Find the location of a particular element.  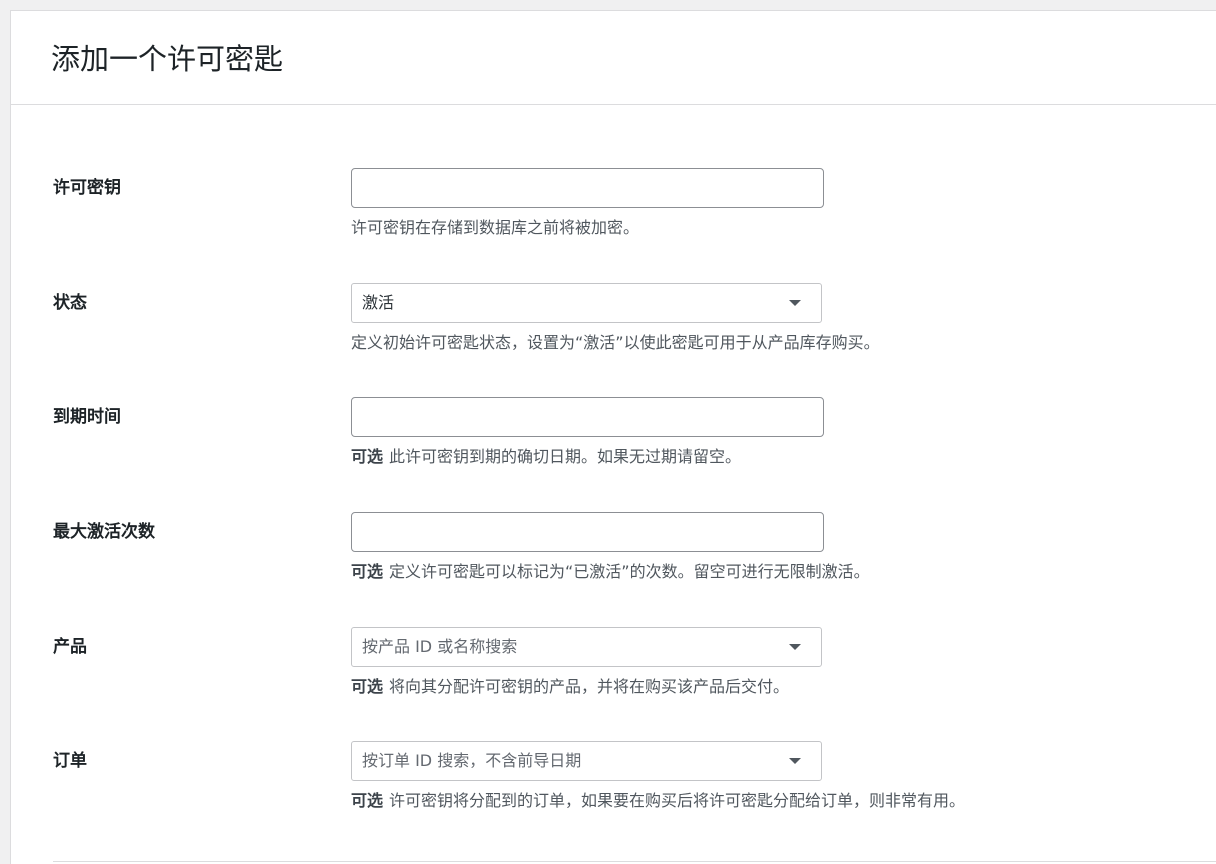

product-description: 可选 将向其分配许可密钥的产品，并将在购买该产品后交付。 is located at coordinates (570, 687).